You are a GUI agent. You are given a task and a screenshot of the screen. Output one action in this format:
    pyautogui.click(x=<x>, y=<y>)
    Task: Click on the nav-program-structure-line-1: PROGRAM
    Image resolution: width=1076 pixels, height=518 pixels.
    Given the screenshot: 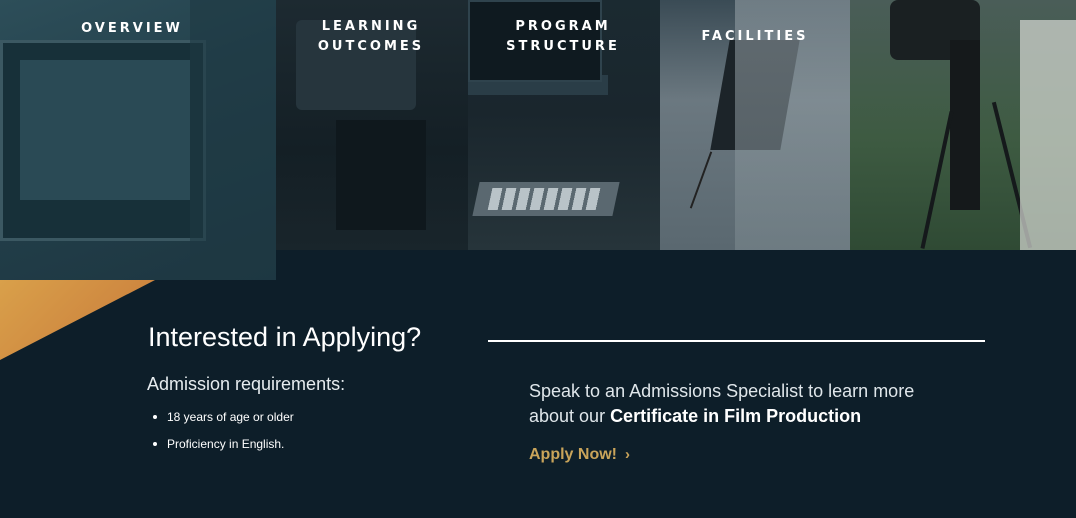 What is the action you would take?
    pyautogui.click(x=563, y=26)
    